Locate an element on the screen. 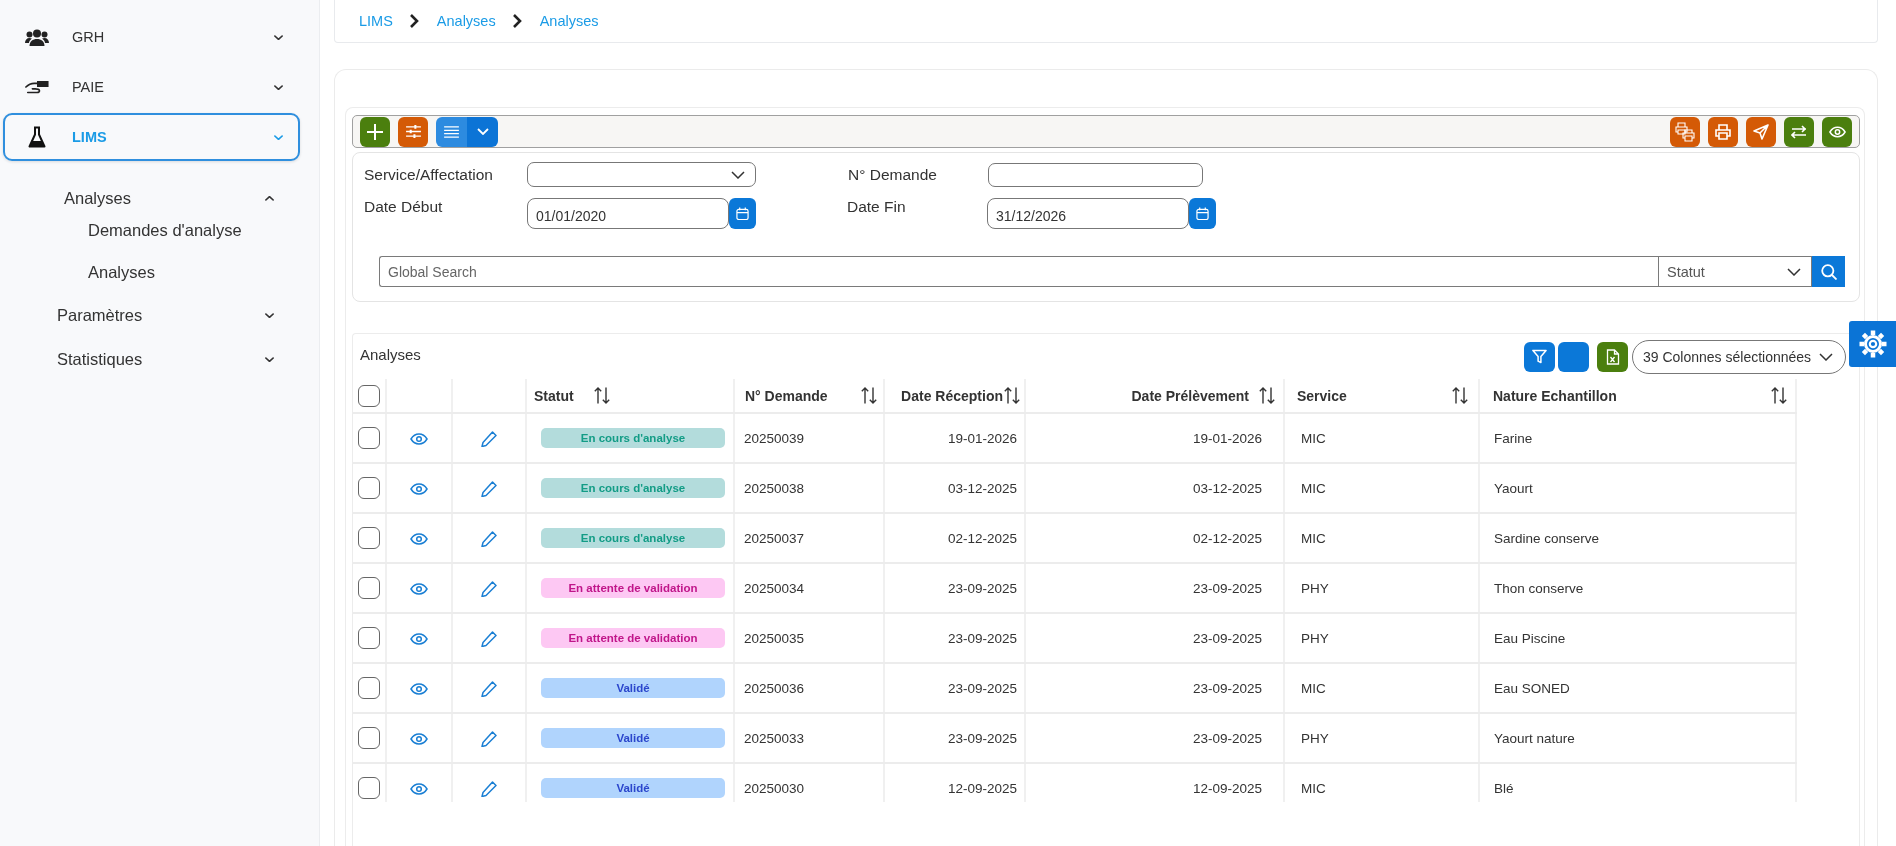  search-button is located at coordinates (1828, 271).